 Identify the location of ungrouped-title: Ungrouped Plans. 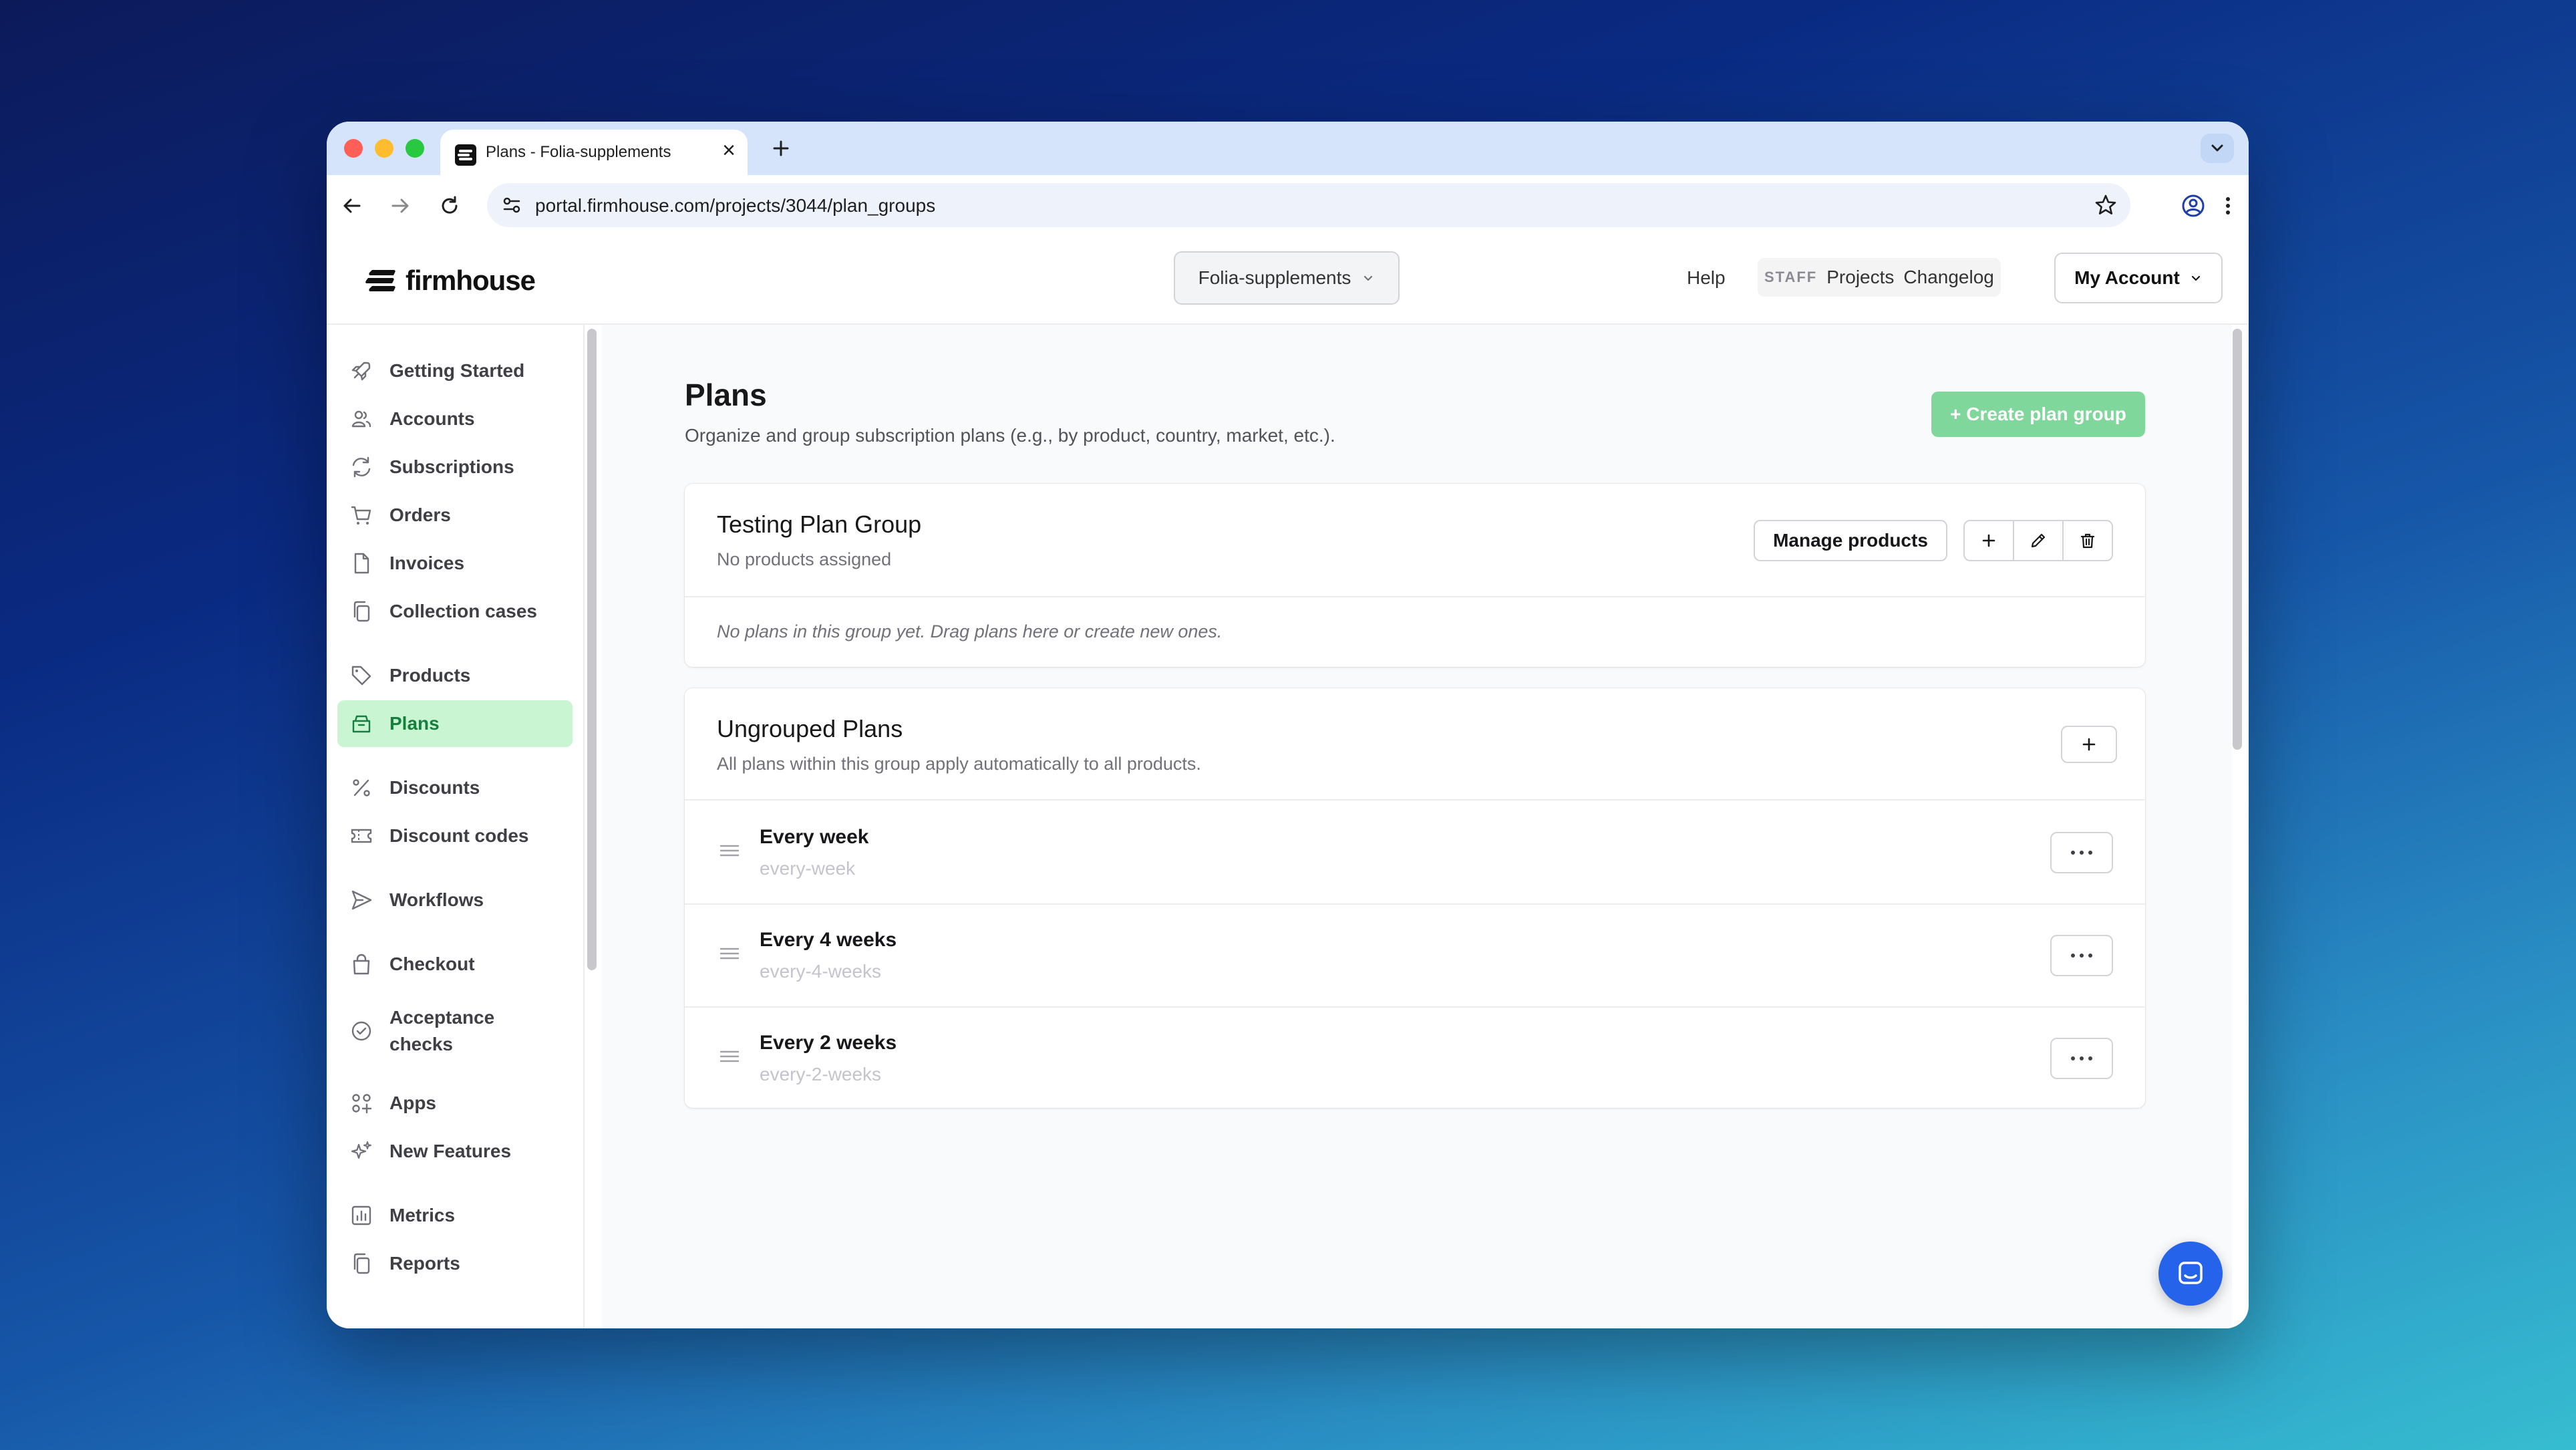
(810, 729).